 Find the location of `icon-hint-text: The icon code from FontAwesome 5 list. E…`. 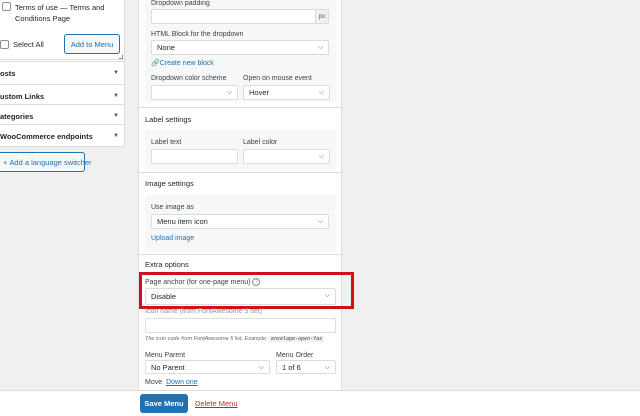

icon-hint-text: The icon code from FontAwesome 5 list. E… is located at coordinates (206, 339).